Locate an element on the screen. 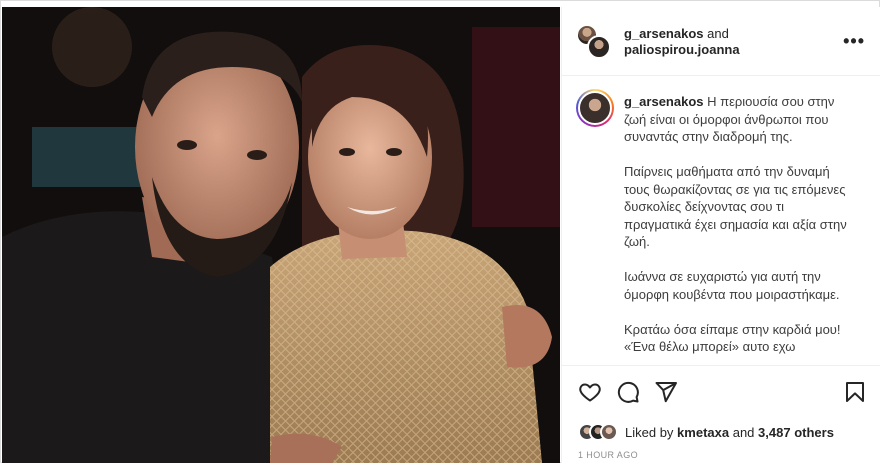 Image resolution: width=880 pixels, height=463 pixels. post-timestamp: 1 HOUR AGO is located at coordinates (608, 455).